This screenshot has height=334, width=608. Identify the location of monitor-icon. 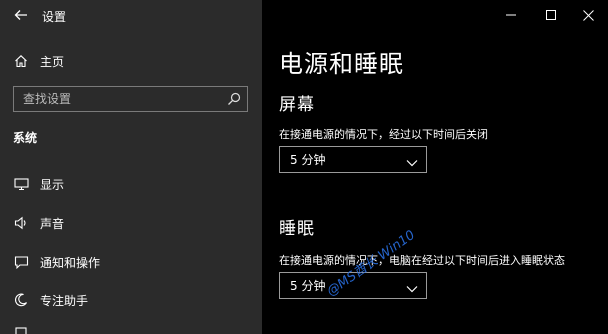
(21, 184).